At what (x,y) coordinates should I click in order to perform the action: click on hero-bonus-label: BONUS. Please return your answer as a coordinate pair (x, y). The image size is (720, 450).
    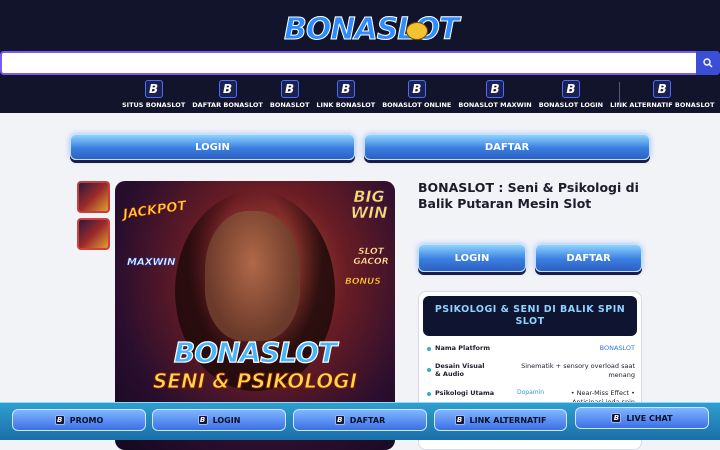
    Looking at the image, I should click on (363, 282).